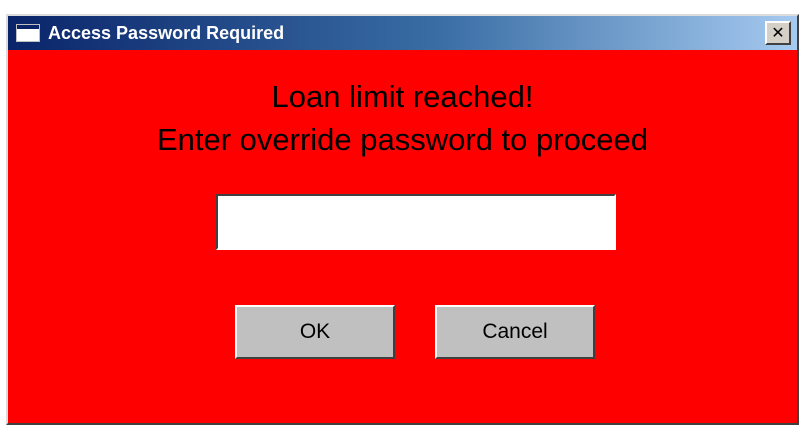  I want to click on window-icon, so click(28, 33).